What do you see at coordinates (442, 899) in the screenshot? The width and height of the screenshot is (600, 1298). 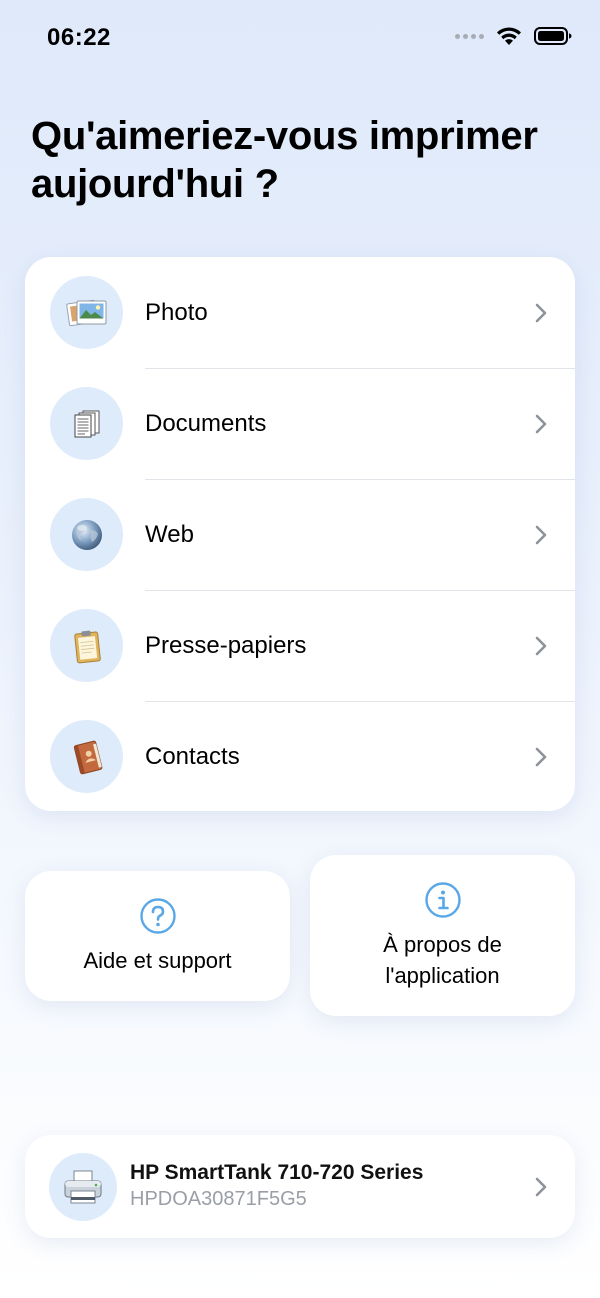 I see `info-circle-icon` at bounding box center [442, 899].